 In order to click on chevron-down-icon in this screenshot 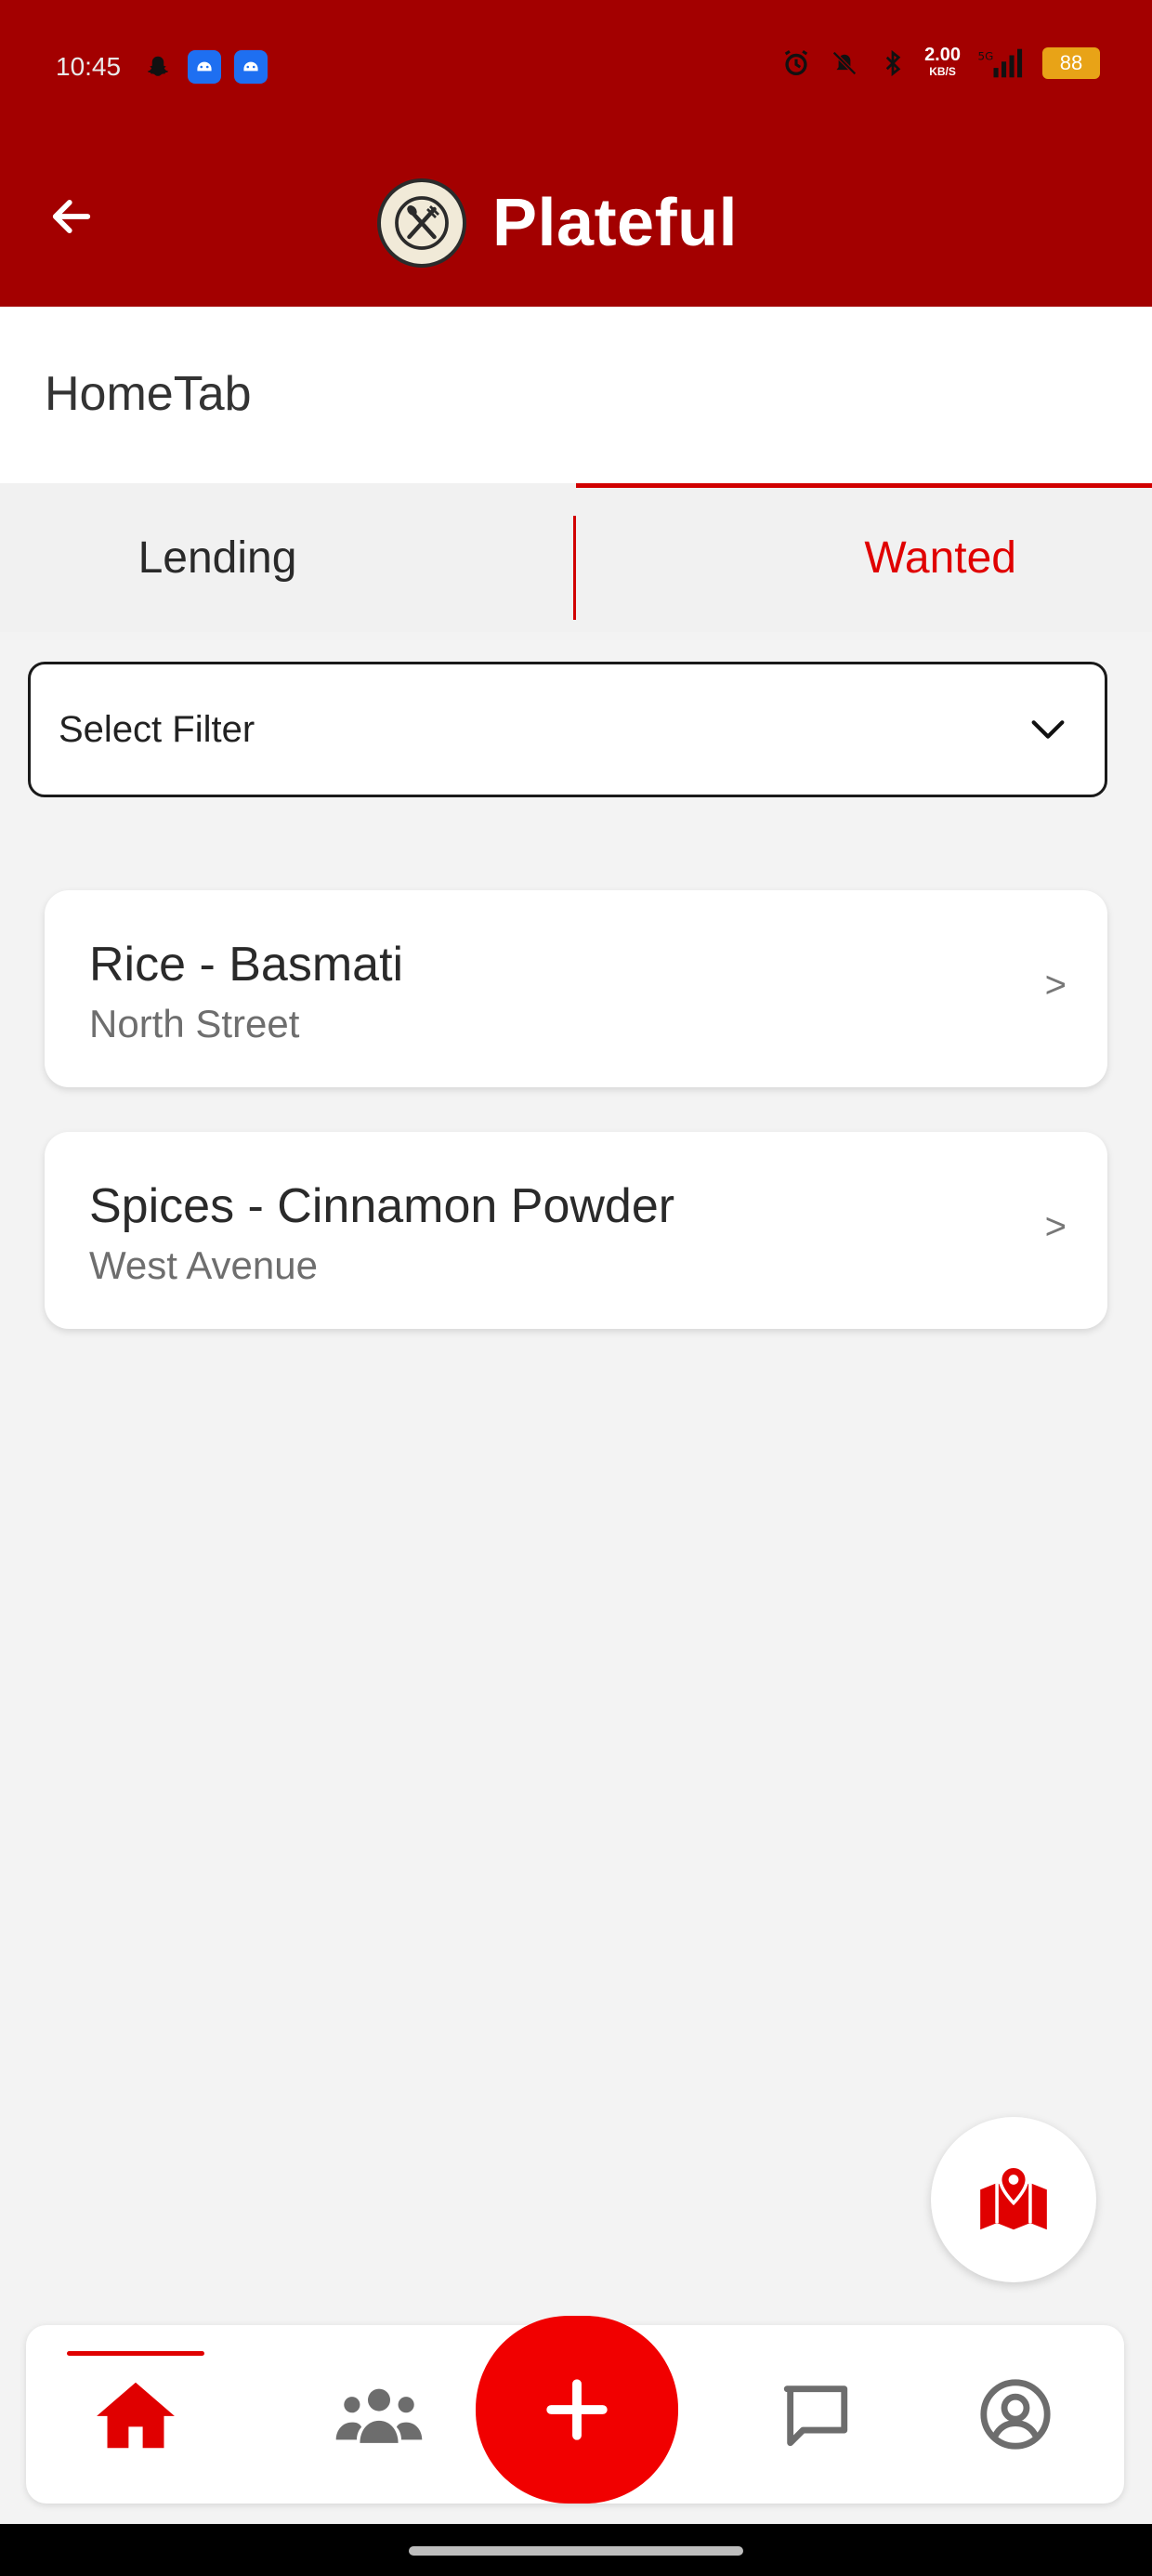, I will do `click(1048, 729)`.